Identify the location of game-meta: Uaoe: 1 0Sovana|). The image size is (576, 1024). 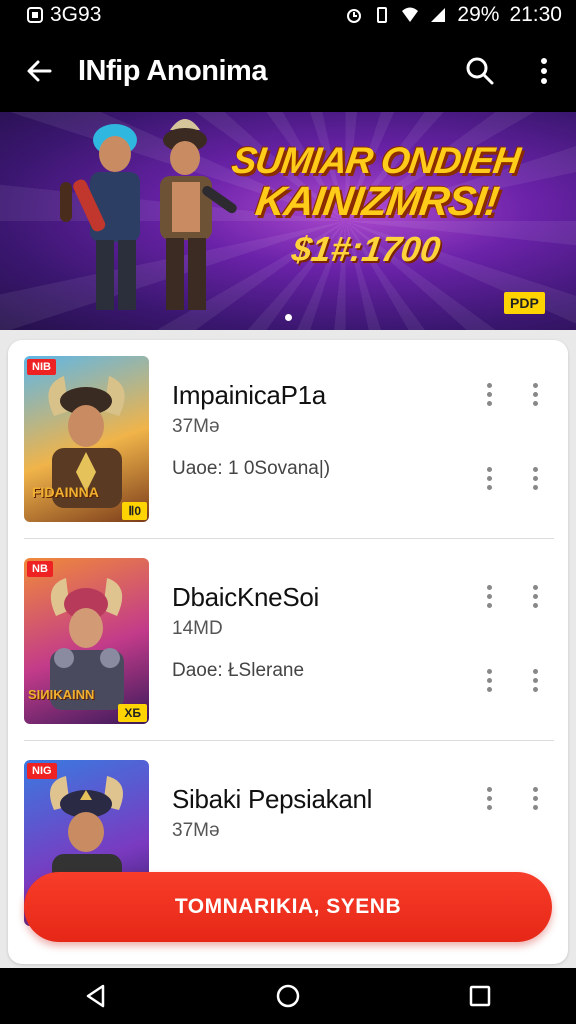
(251, 468).